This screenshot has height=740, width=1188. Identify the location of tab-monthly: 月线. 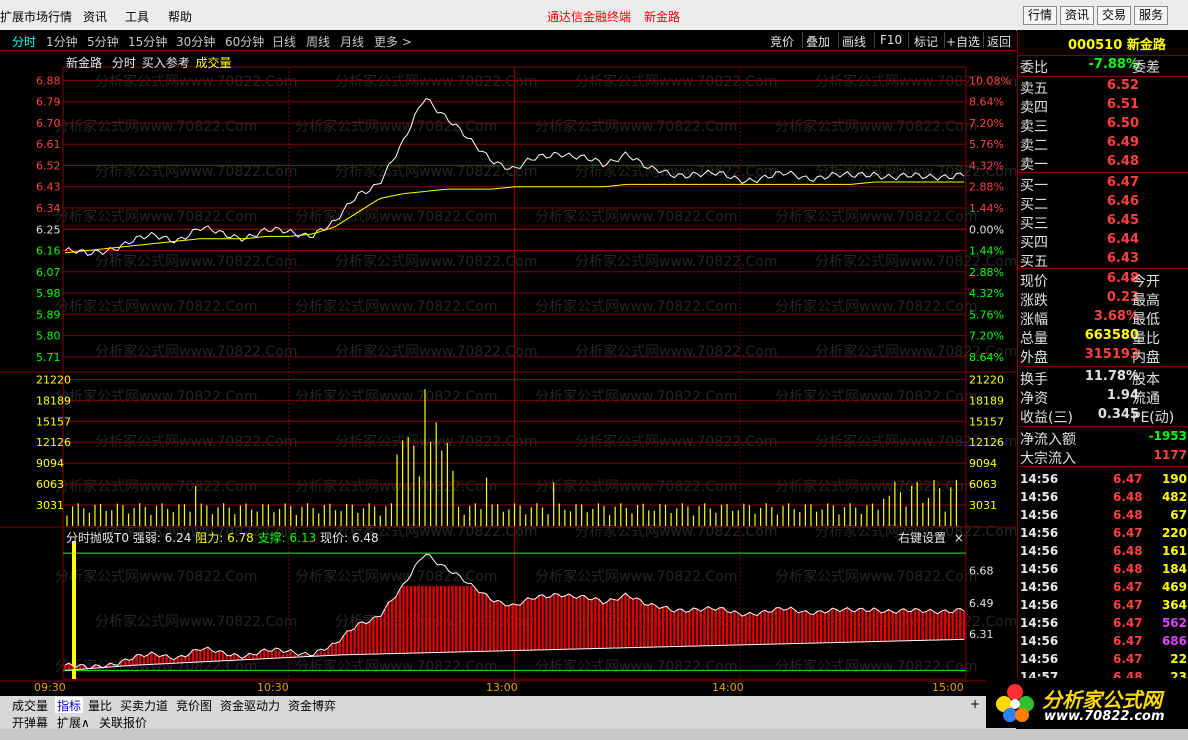
(352, 41).